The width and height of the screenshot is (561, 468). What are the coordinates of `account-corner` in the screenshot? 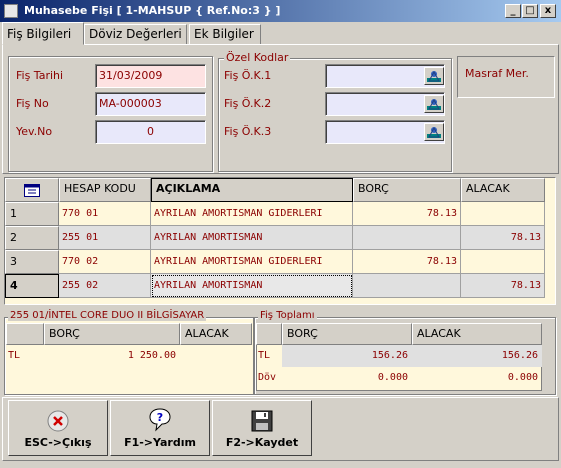 It's located at (25, 334).